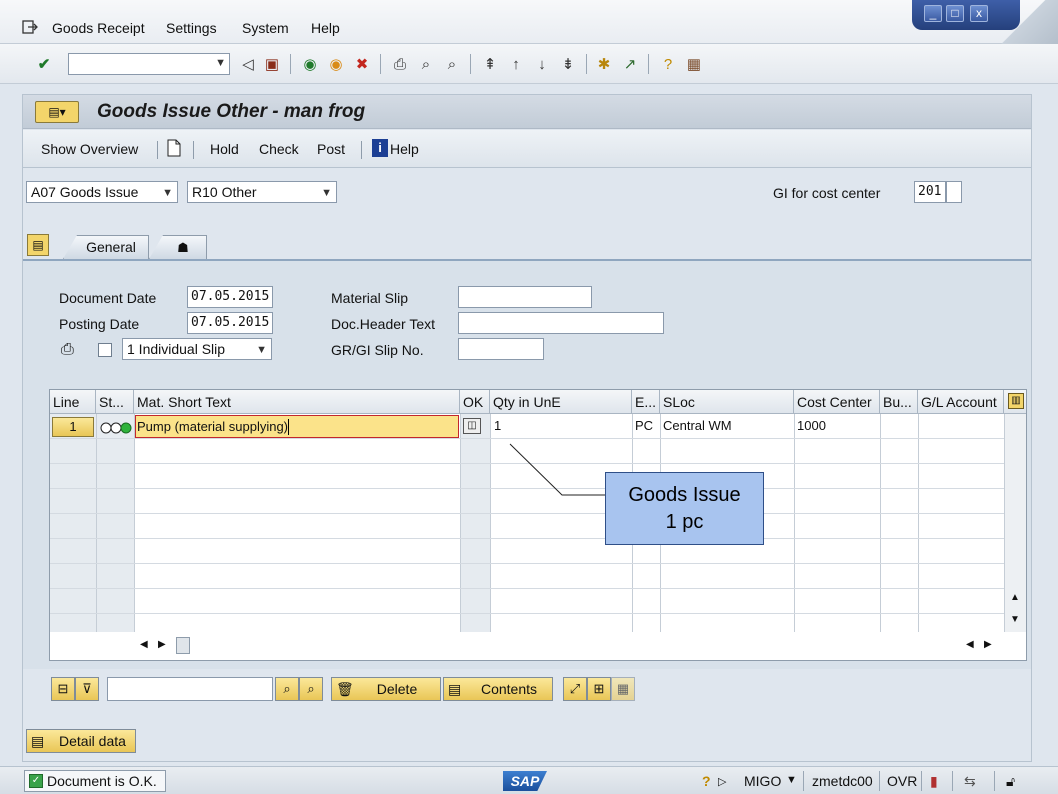 The image size is (1058, 794). What do you see at coordinates (684, 508) in the screenshot?
I see `goods-issue-callout: Goods Issue 1 pc` at bounding box center [684, 508].